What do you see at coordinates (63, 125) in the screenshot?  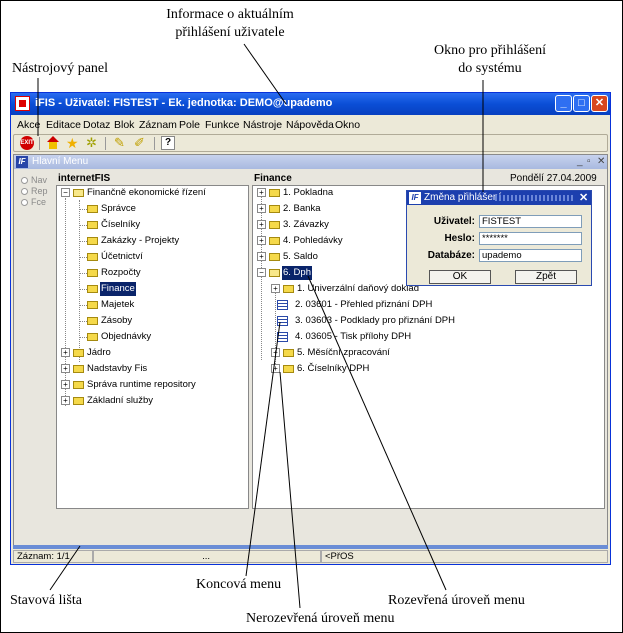 I see `menu-editace: Editace` at bounding box center [63, 125].